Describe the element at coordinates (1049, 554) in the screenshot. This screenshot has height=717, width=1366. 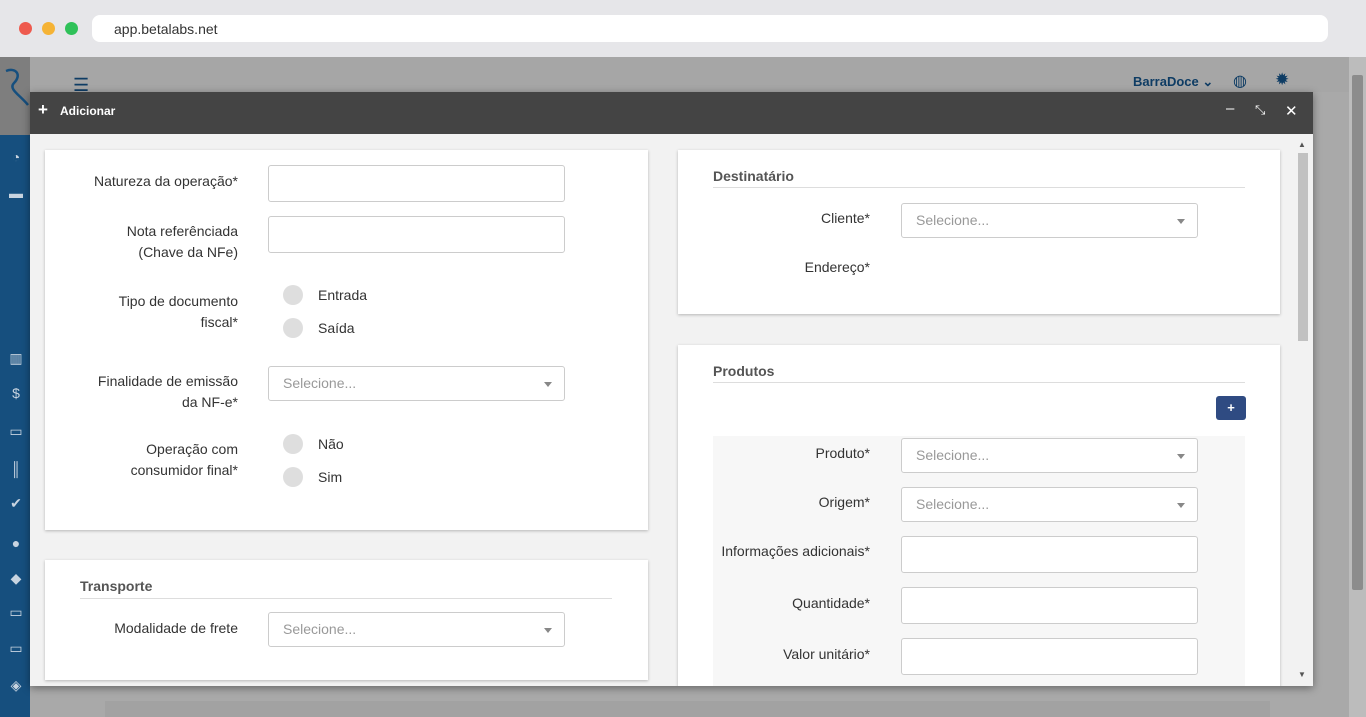
I see `info-adicionais-input` at that location.